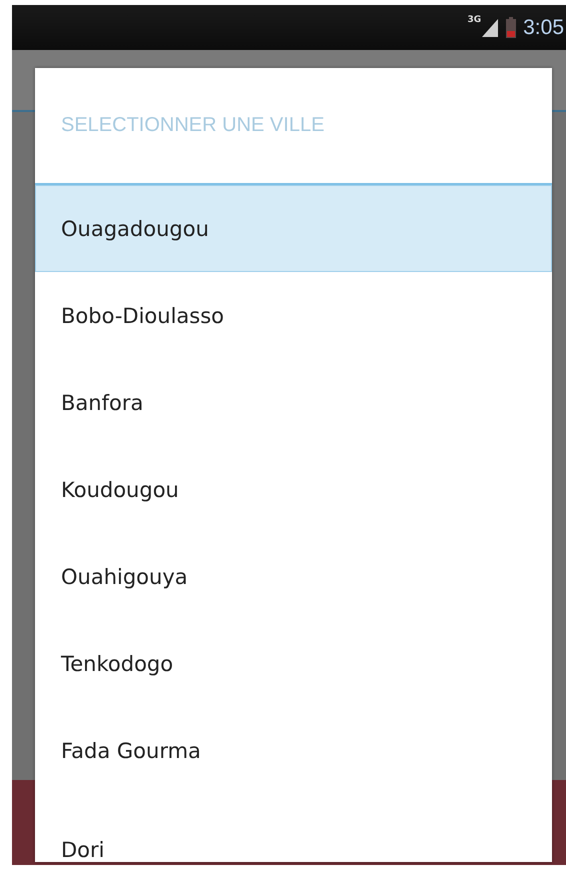  Describe the element at coordinates (293, 489) in the screenshot. I see `city-item: Koudougou` at that location.